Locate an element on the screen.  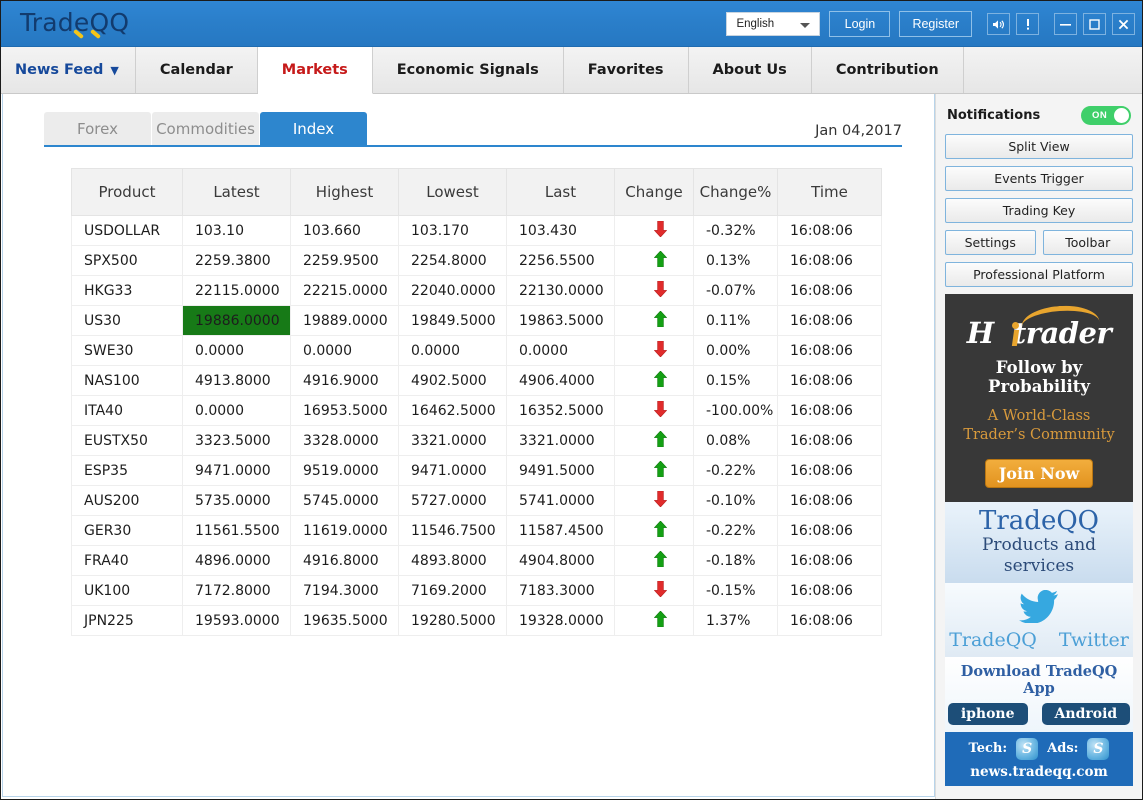
cell-lowest: 103.170 is located at coordinates (452, 230).